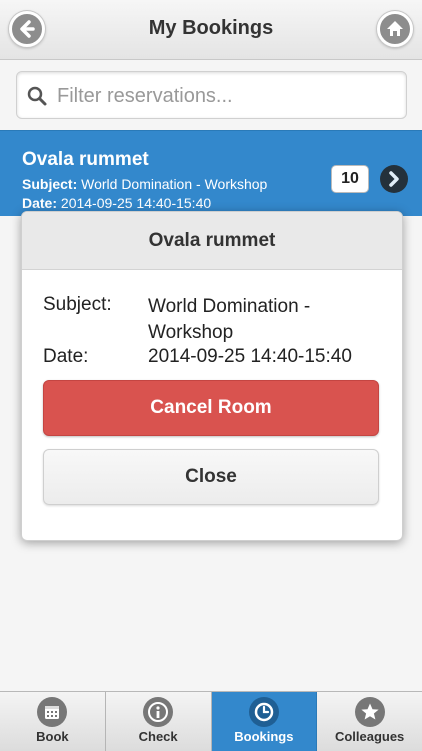 This screenshot has width=422, height=751. I want to click on tab-bookings-label: Bookings, so click(264, 736).